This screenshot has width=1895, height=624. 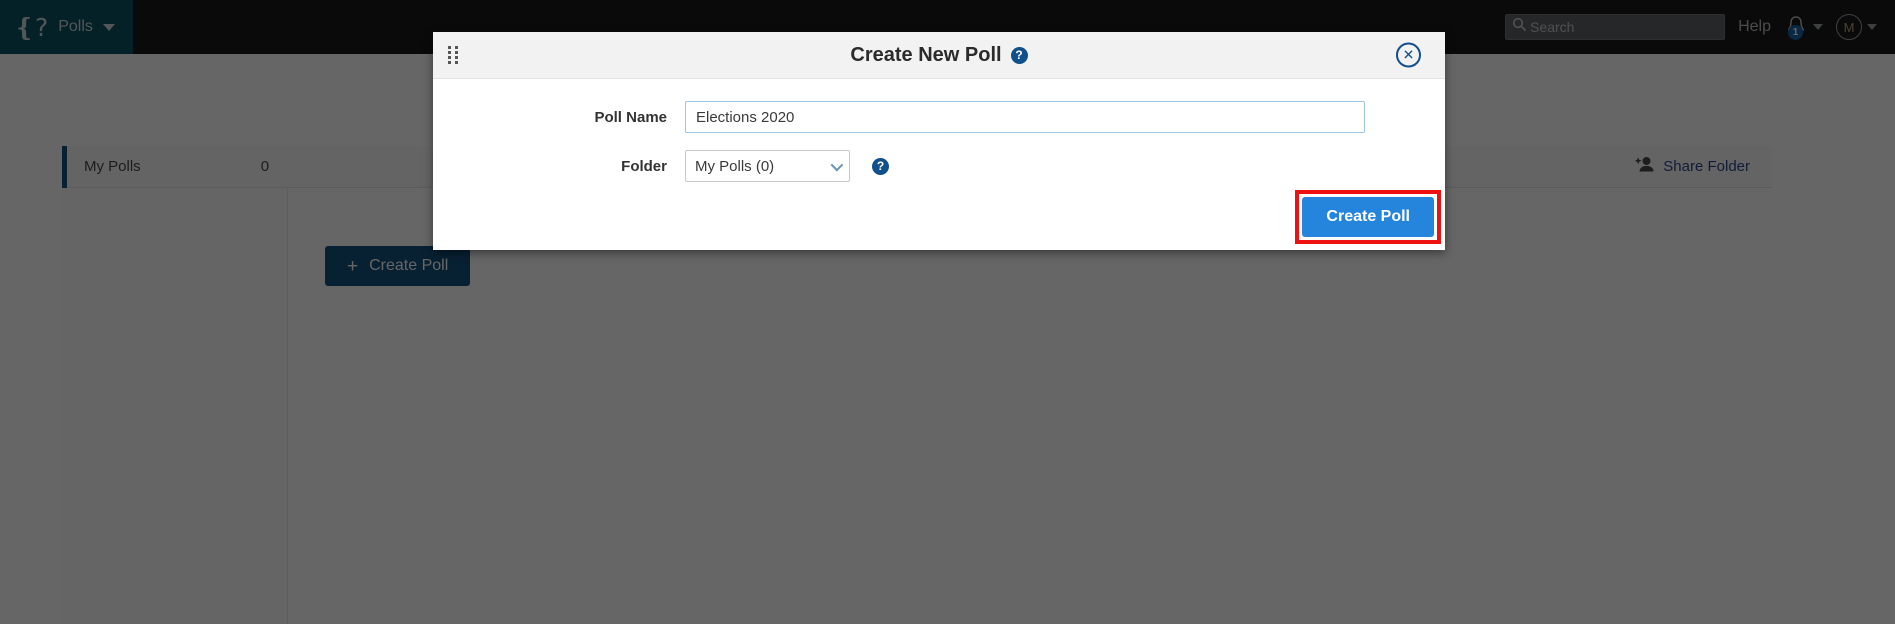 What do you see at coordinates (939, 216) in the screenshot?
I see `dialog-footer: Create Poll` at bounding box center [939, 216].